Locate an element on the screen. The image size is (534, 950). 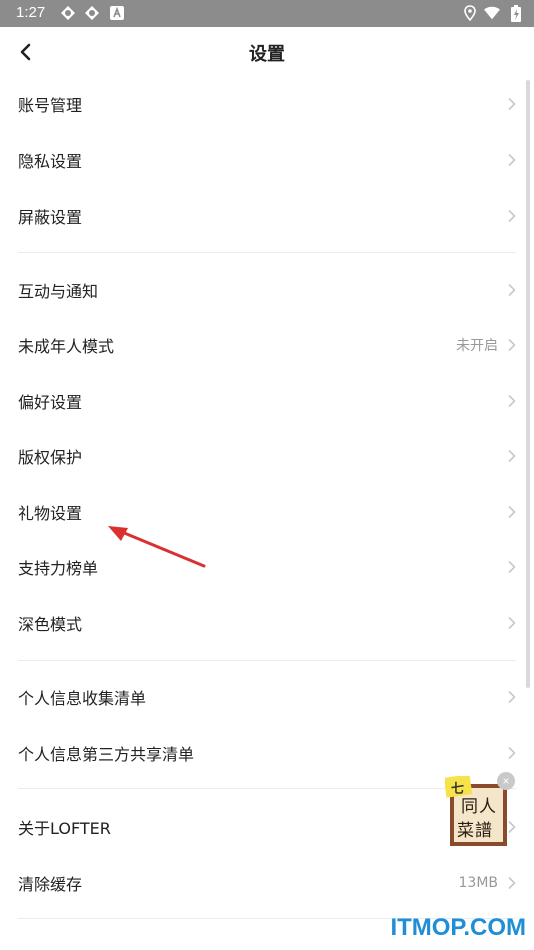
settings-item-clear-cache: 清除缓存 13MB is located at coordinates (267, 883).